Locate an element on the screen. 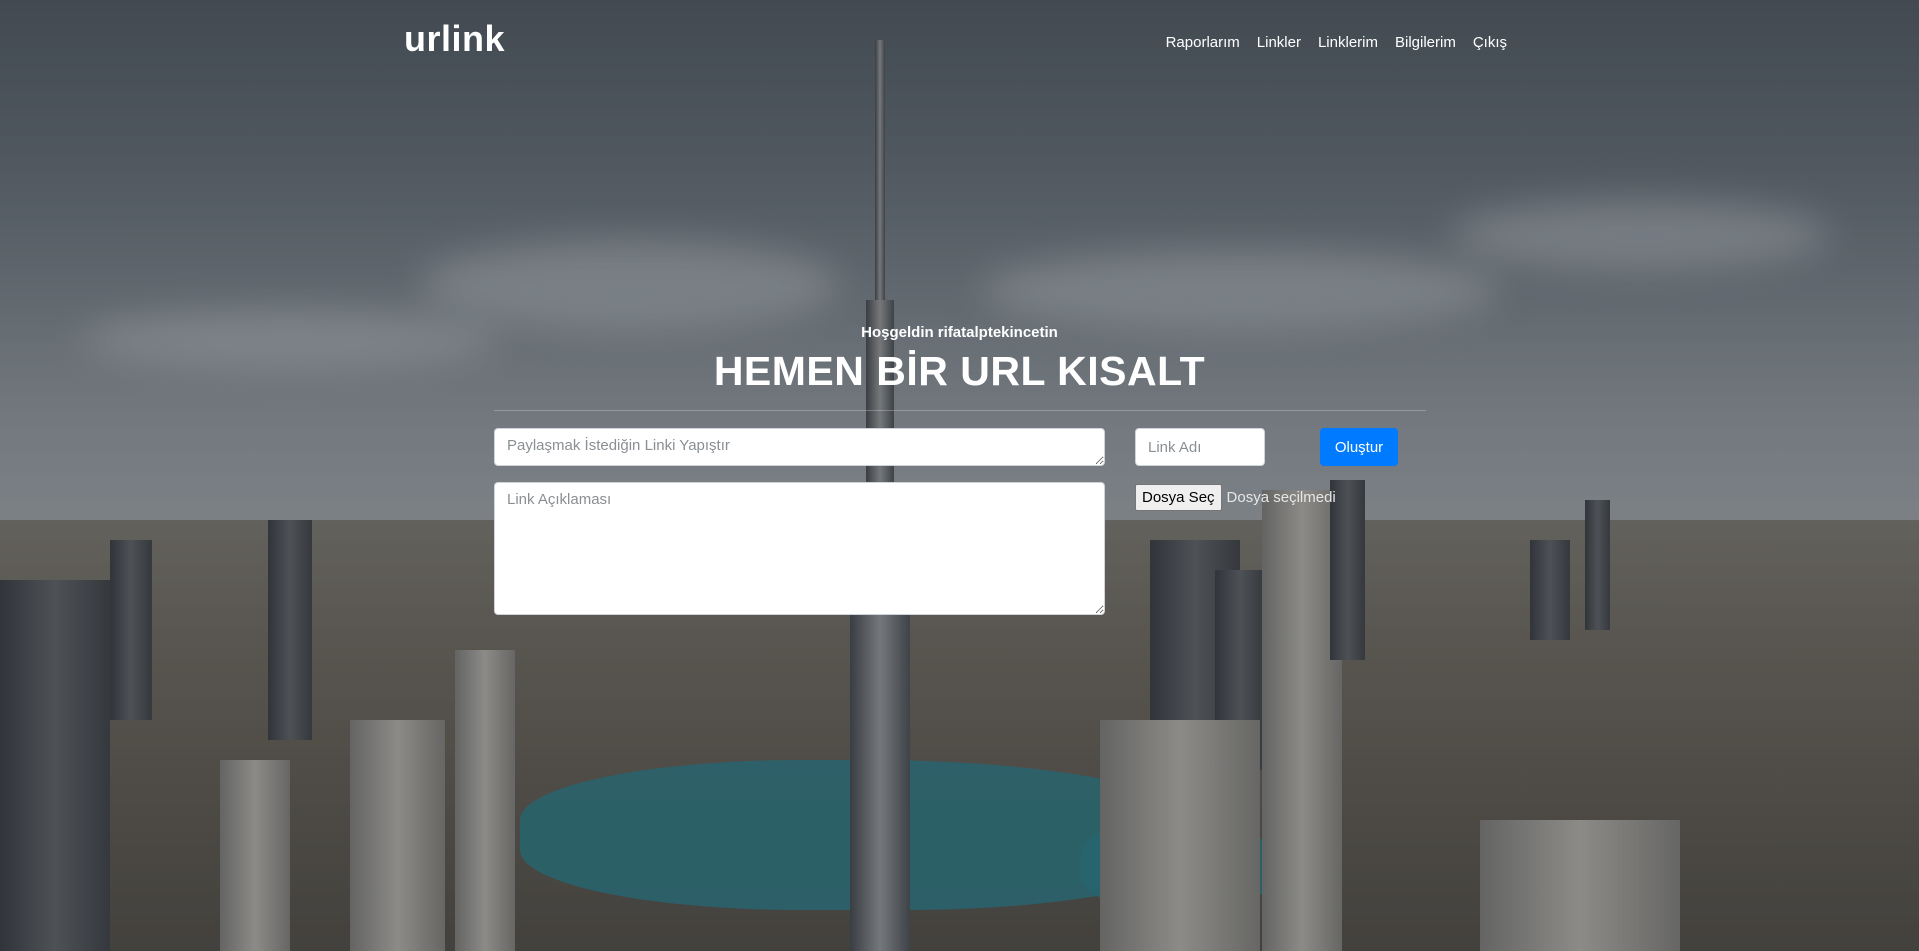 The width and height of the screenshot is (1919, 951). choose-file-button: Dosya Seç is located at coordinates (1178, 497).